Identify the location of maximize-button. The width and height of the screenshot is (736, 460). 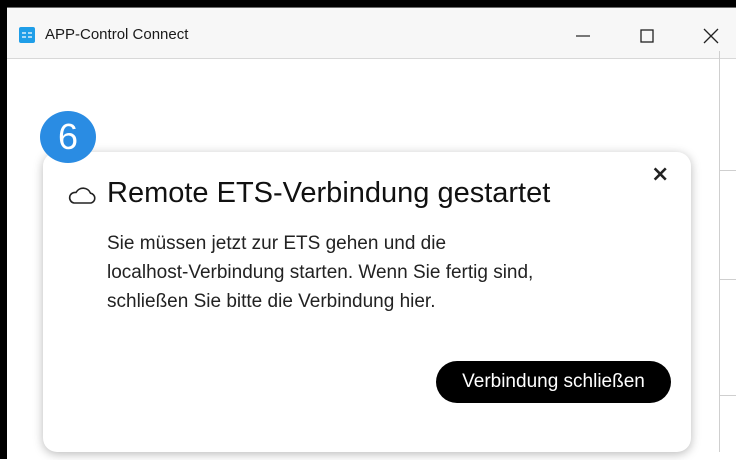
(647, 36).